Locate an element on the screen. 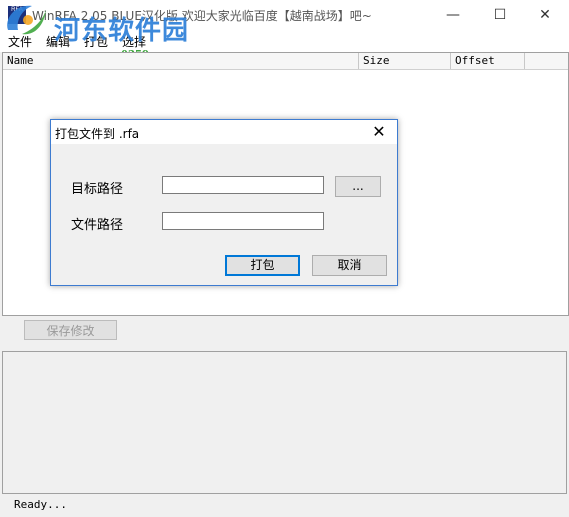 The height and width of the screenshot is (517, 569). pack-button: 打包 is located at coordinates (262, 265).